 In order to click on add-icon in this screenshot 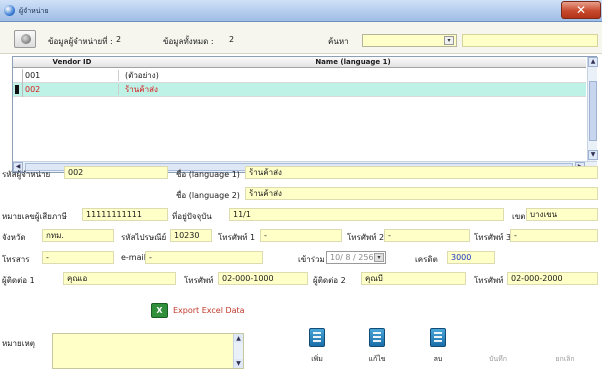, I will do `click(317, 337)`.